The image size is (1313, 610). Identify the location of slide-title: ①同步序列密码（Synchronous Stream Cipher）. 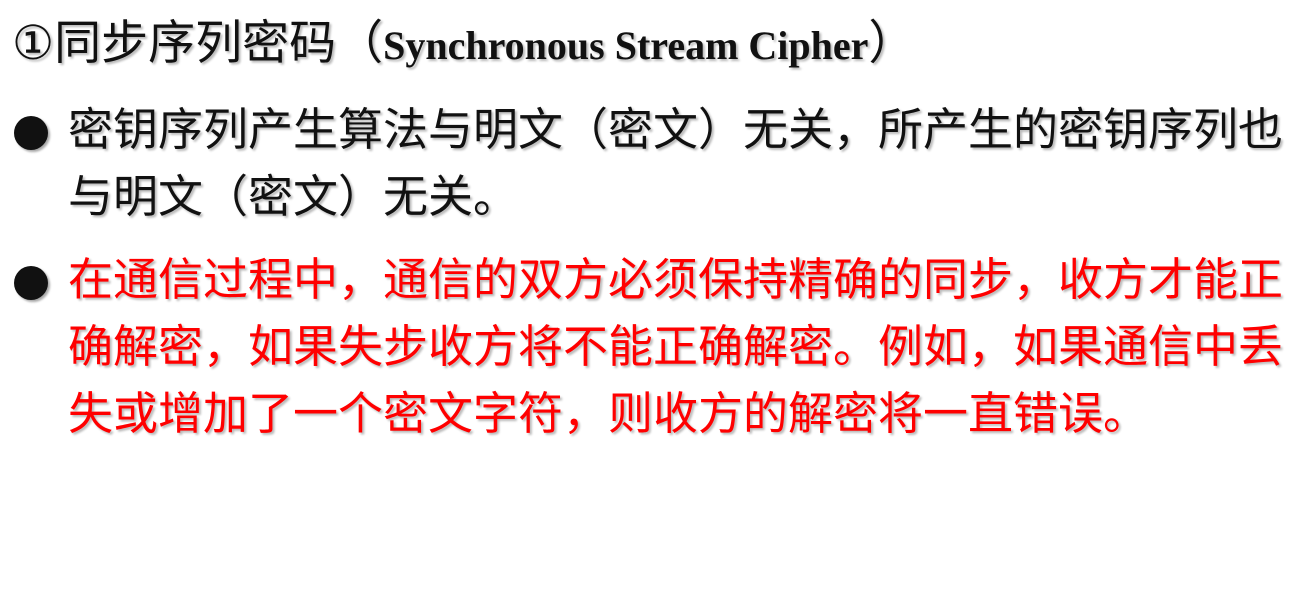
(463, 45).